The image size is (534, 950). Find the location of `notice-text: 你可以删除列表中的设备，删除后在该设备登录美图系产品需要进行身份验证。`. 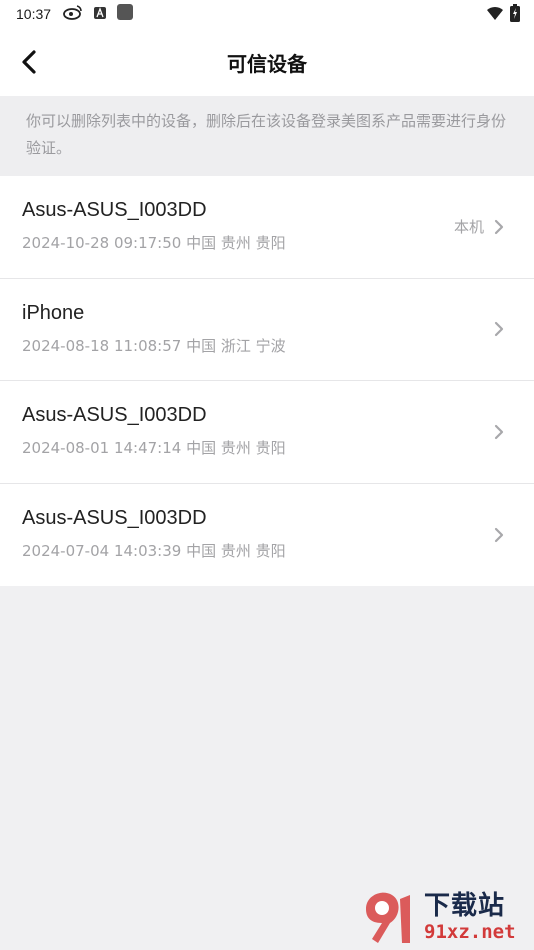

notice-text: 你可以删除列表中的设备，删除后在该设备登录美图系产品需要进行身份验证。 is located at coordinates (267, 136).